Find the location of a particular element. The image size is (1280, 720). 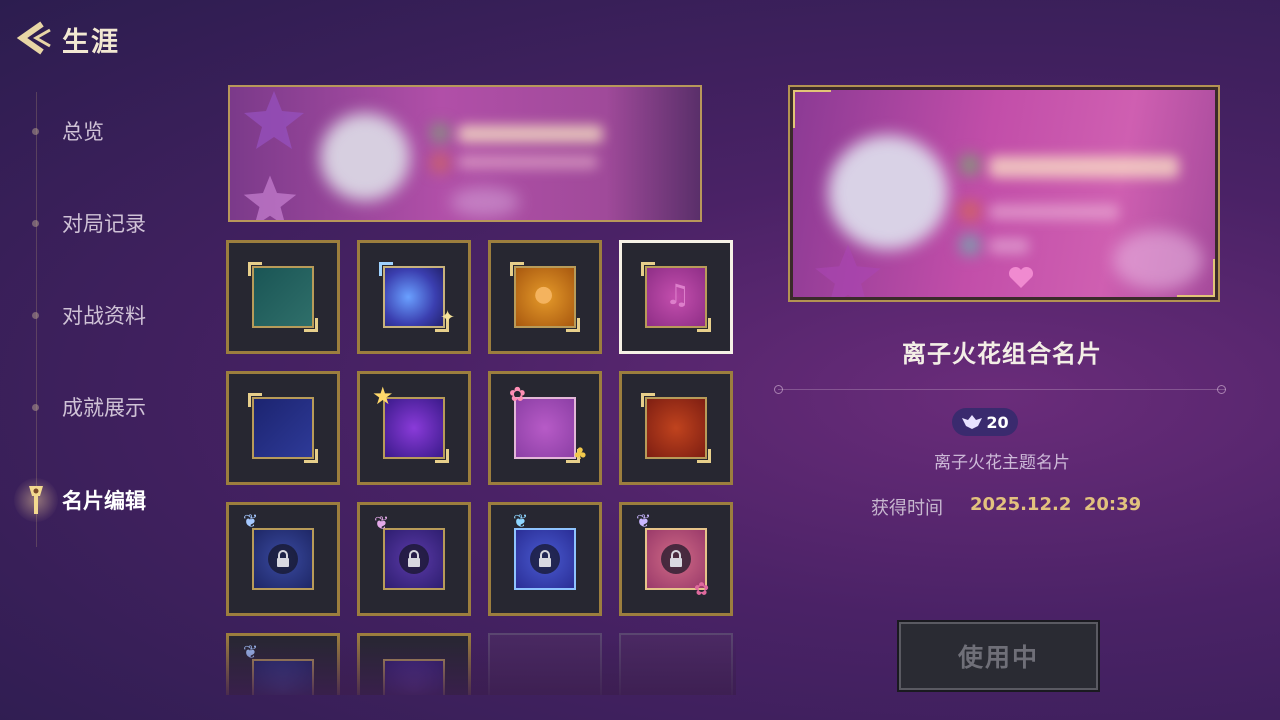

card-theme-subtitle: 离子火花主题名片 is located at coordinates (1002, 463).